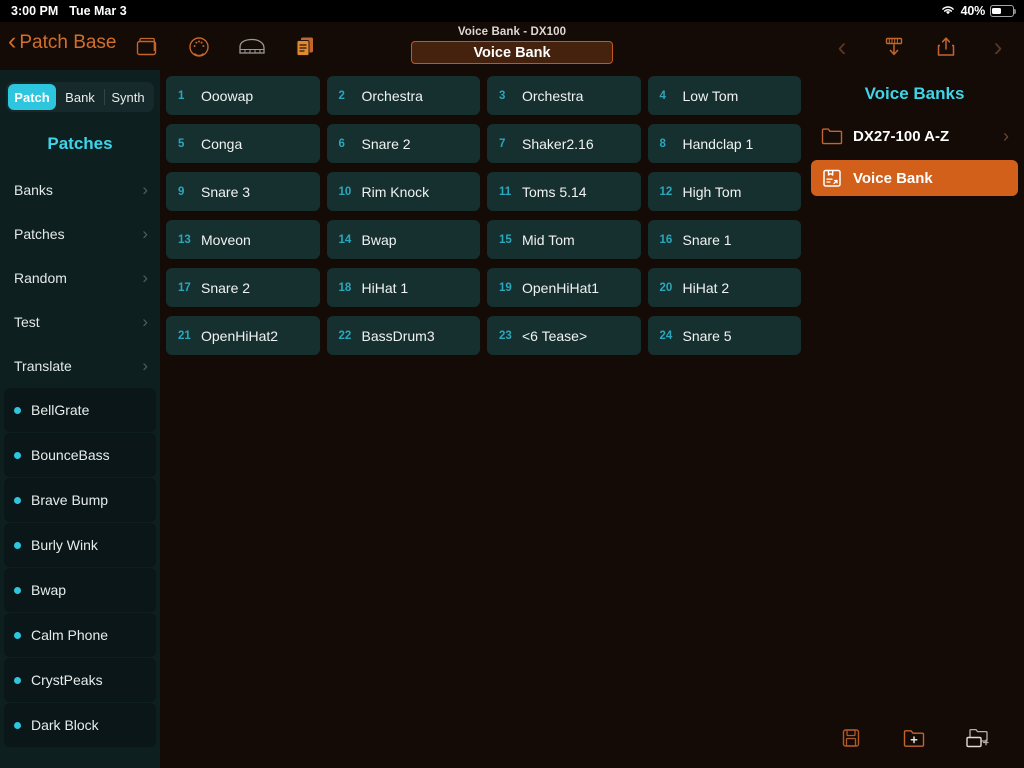 The height and width of the screenshot is (768, 1024). What do you see at coordinates (80, 500) in the screenshot?
I see `list-item: Brave Bump` at bounding box center [80, 500].